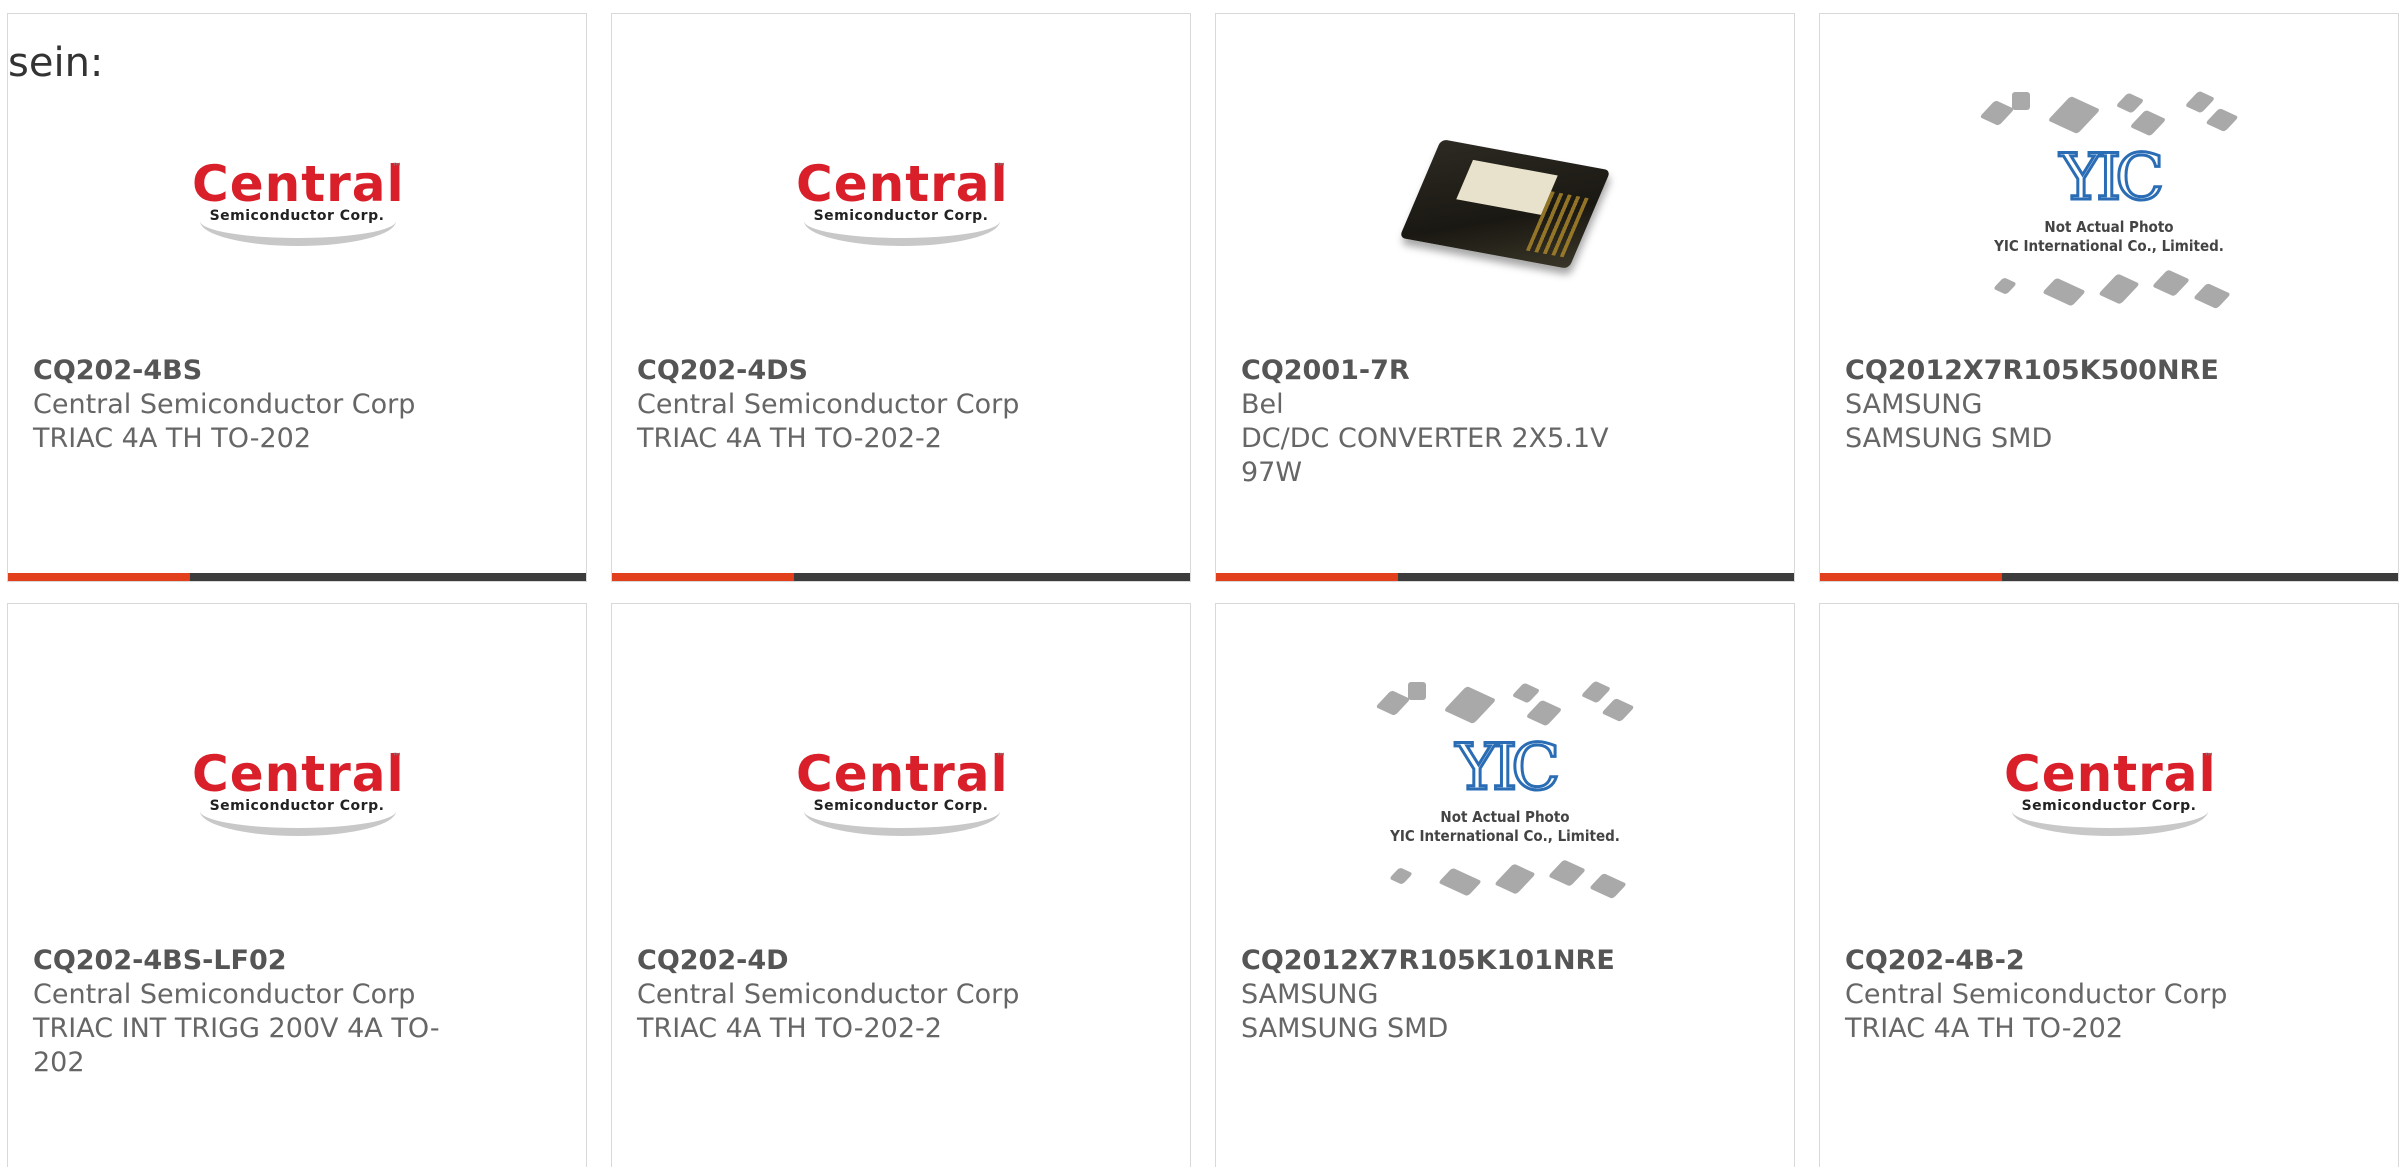 This screenshot has height=1167, width=2400. What do you see at coordinates (56, 63) in the screenshot?
I see `lead-text: sein:` at bounding box center [56, 63].